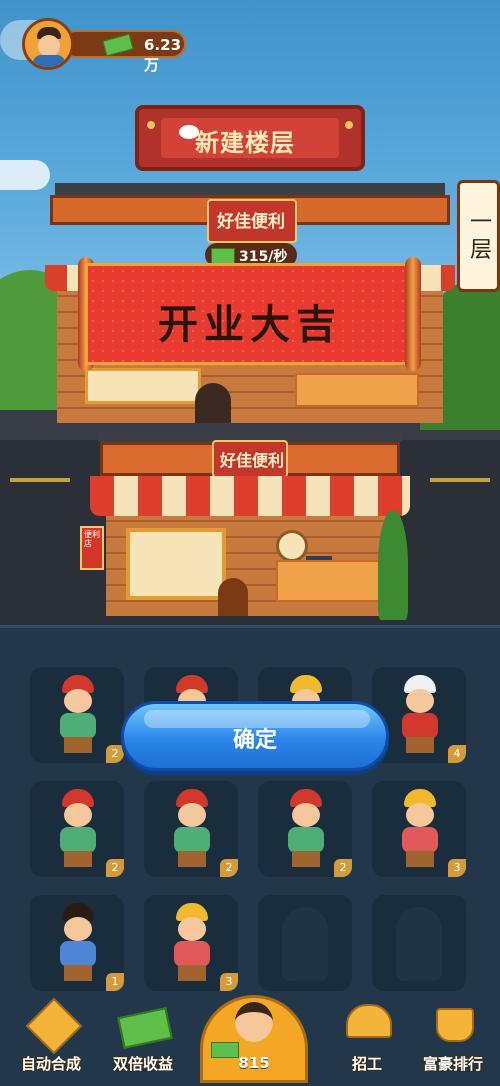 The width and height of the screenshot is (500, 1086). What do you see at coordinates (366, 1064) in the screenshot?
I see `nav-recruit-label: 招工` at bounding box center [366, 1064].